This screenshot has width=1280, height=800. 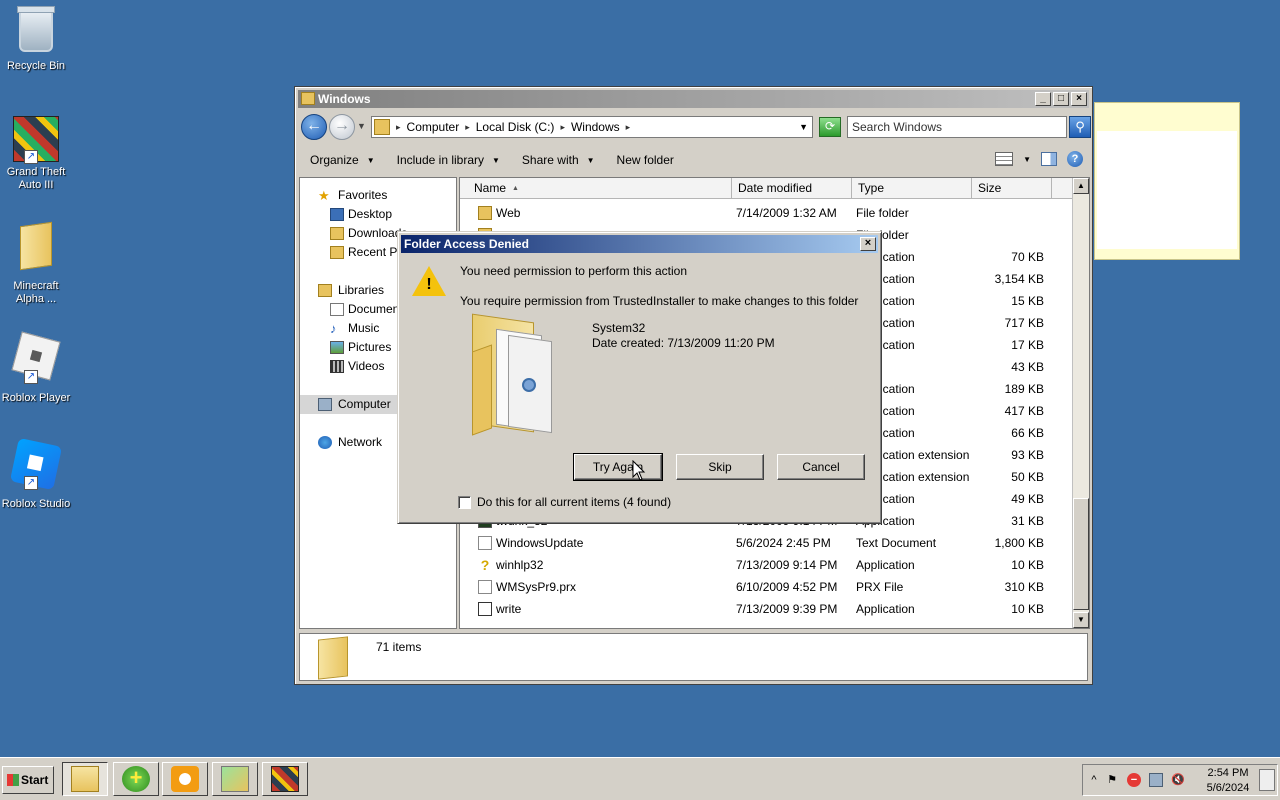 What do you see at coordinates (185, 779) in the screenshot?
I see `taskbar-media-player` at bounding box center [185, 779].